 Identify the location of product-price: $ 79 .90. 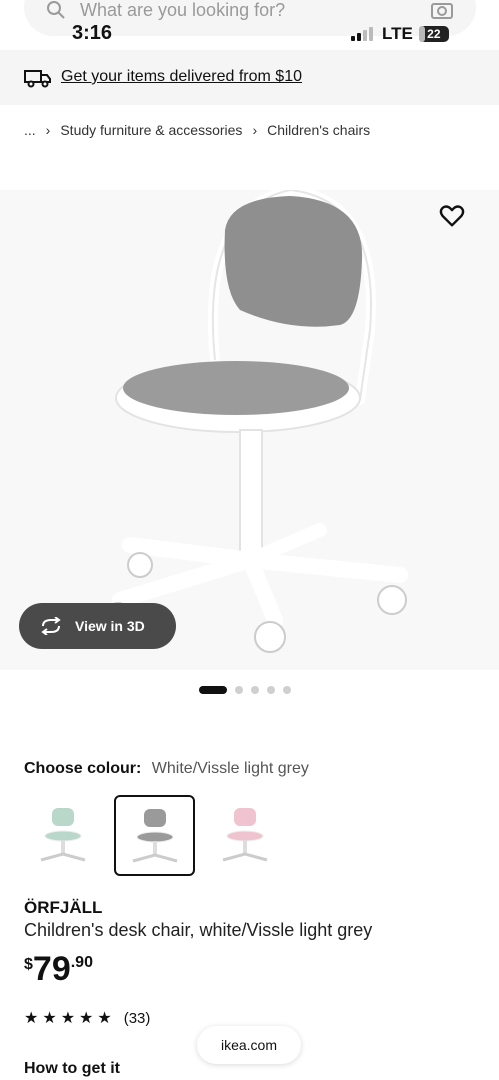
(58, 969).